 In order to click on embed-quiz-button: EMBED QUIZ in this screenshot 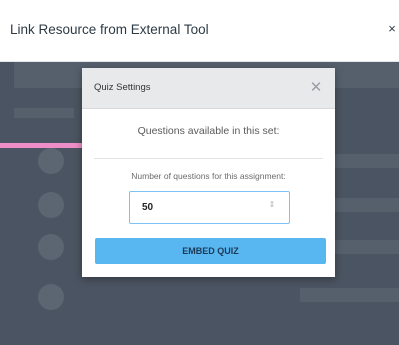, I will do `click(210, 251)`.